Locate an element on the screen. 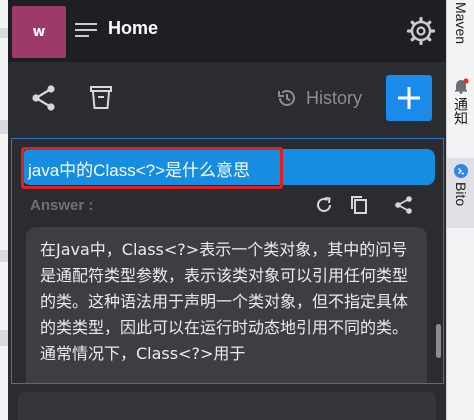  bito-label: Bito is located at coordinates (461, 194).